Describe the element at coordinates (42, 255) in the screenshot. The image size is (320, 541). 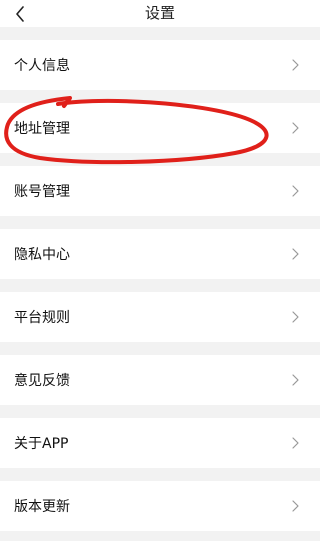
I see `menu-item-label: 隐私中心` at that location.